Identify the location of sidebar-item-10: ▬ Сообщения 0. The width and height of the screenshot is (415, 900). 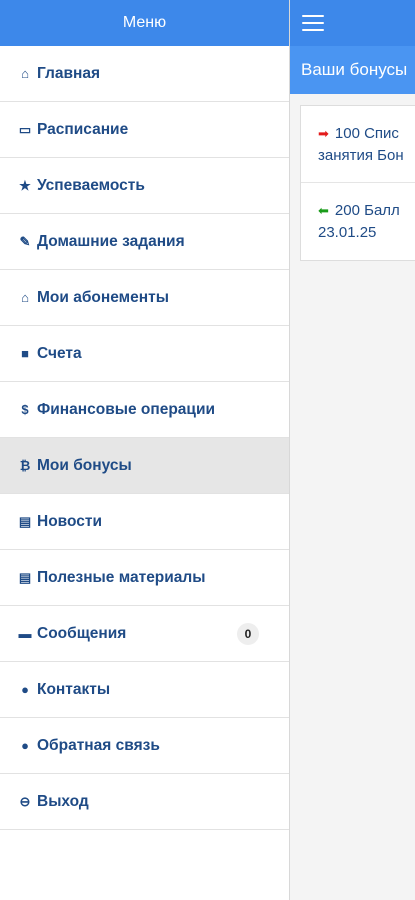
(144, 634).